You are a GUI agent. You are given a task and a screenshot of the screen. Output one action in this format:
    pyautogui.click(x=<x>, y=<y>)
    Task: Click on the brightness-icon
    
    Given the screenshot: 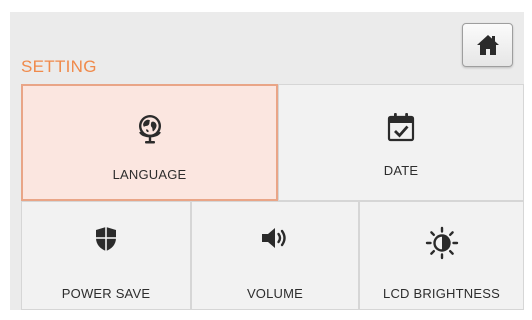 What is the action you would take?
    pyautogui.click(x=441, y=243)
    